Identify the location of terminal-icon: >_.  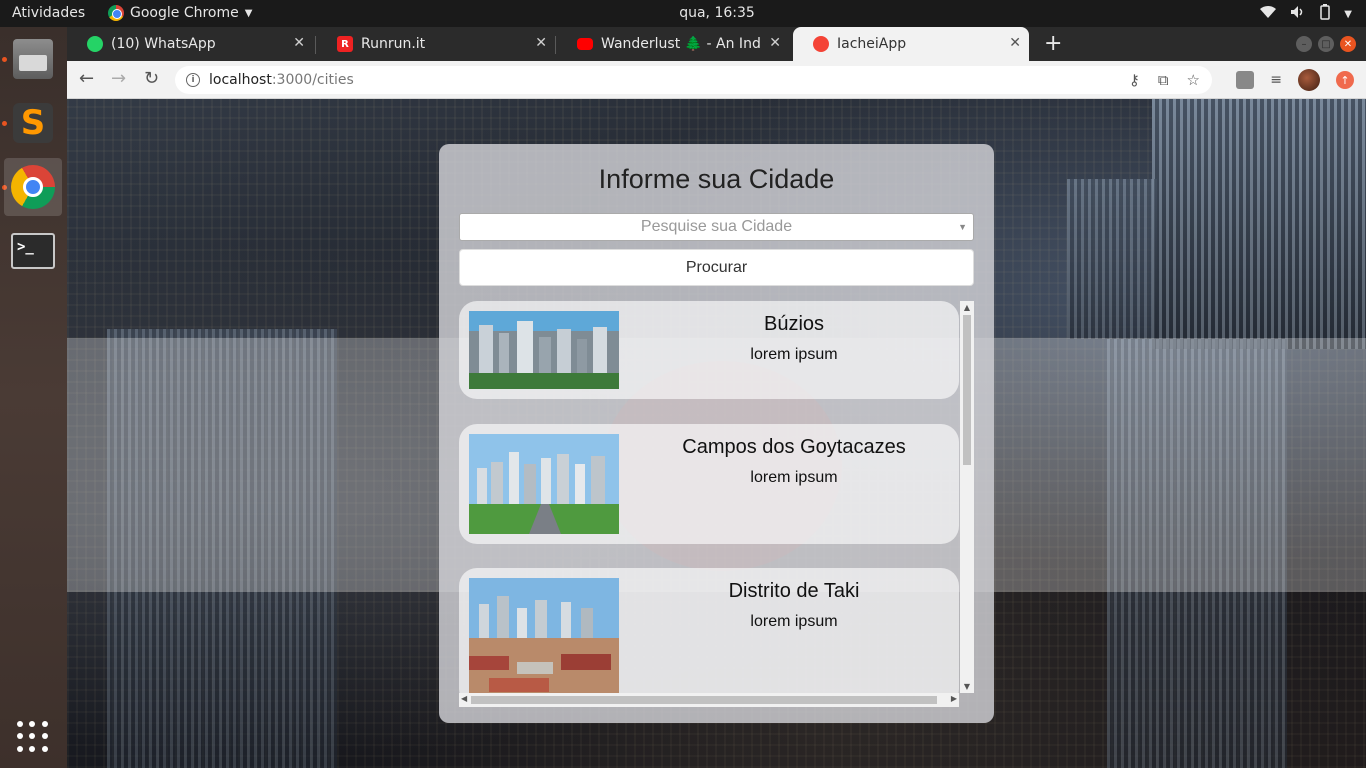
(33, 251).